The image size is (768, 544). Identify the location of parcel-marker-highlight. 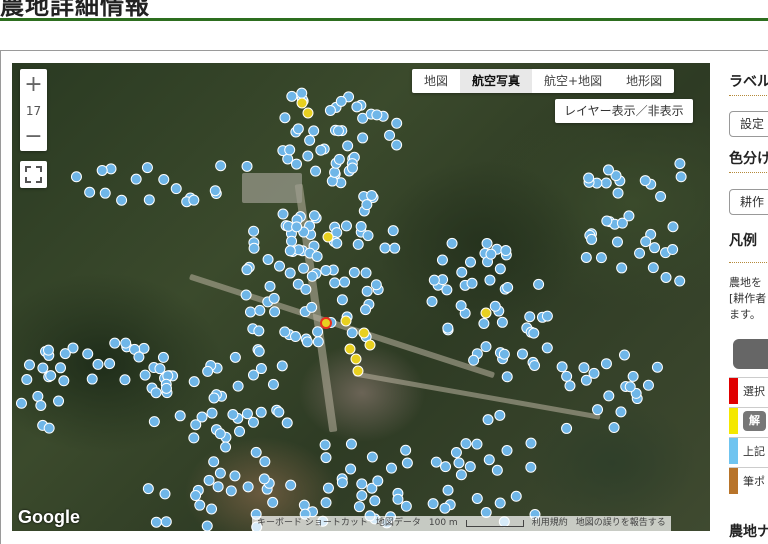
(308, 113).